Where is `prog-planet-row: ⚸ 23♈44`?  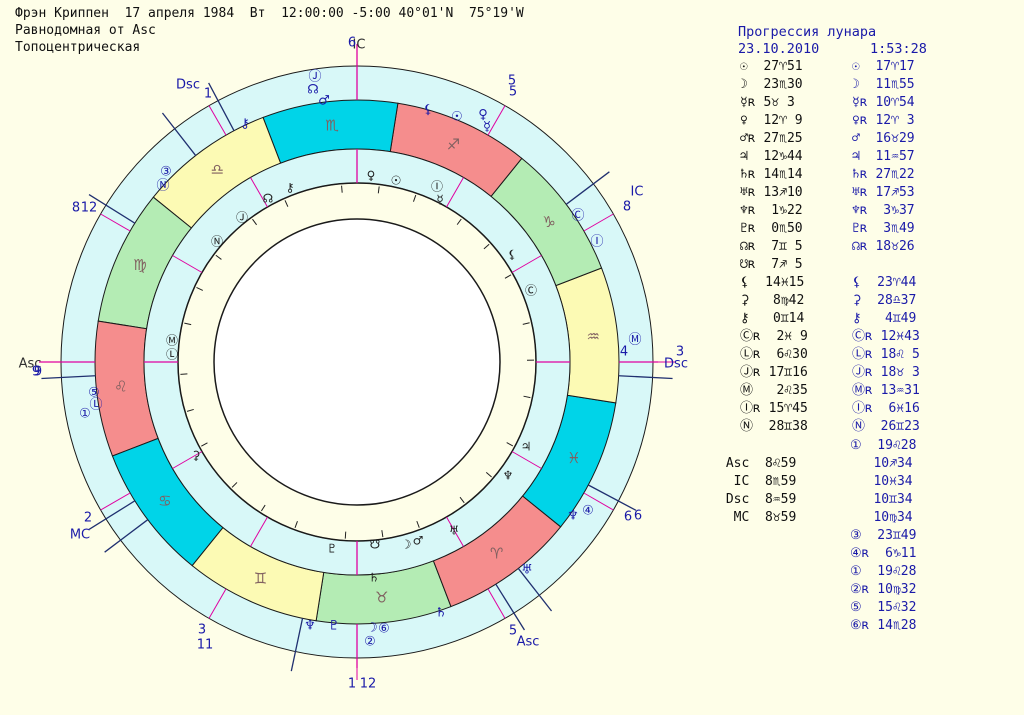
prog-planet-row: ⚸ 23♈44 is located at coordinates (884, 282).